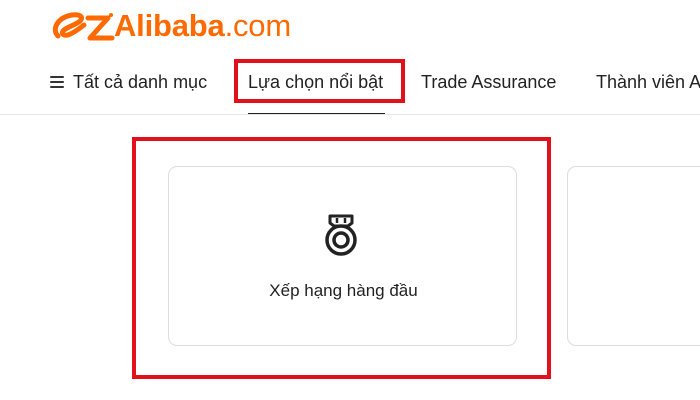  I want to click on menu-icon, so click(57, 82).